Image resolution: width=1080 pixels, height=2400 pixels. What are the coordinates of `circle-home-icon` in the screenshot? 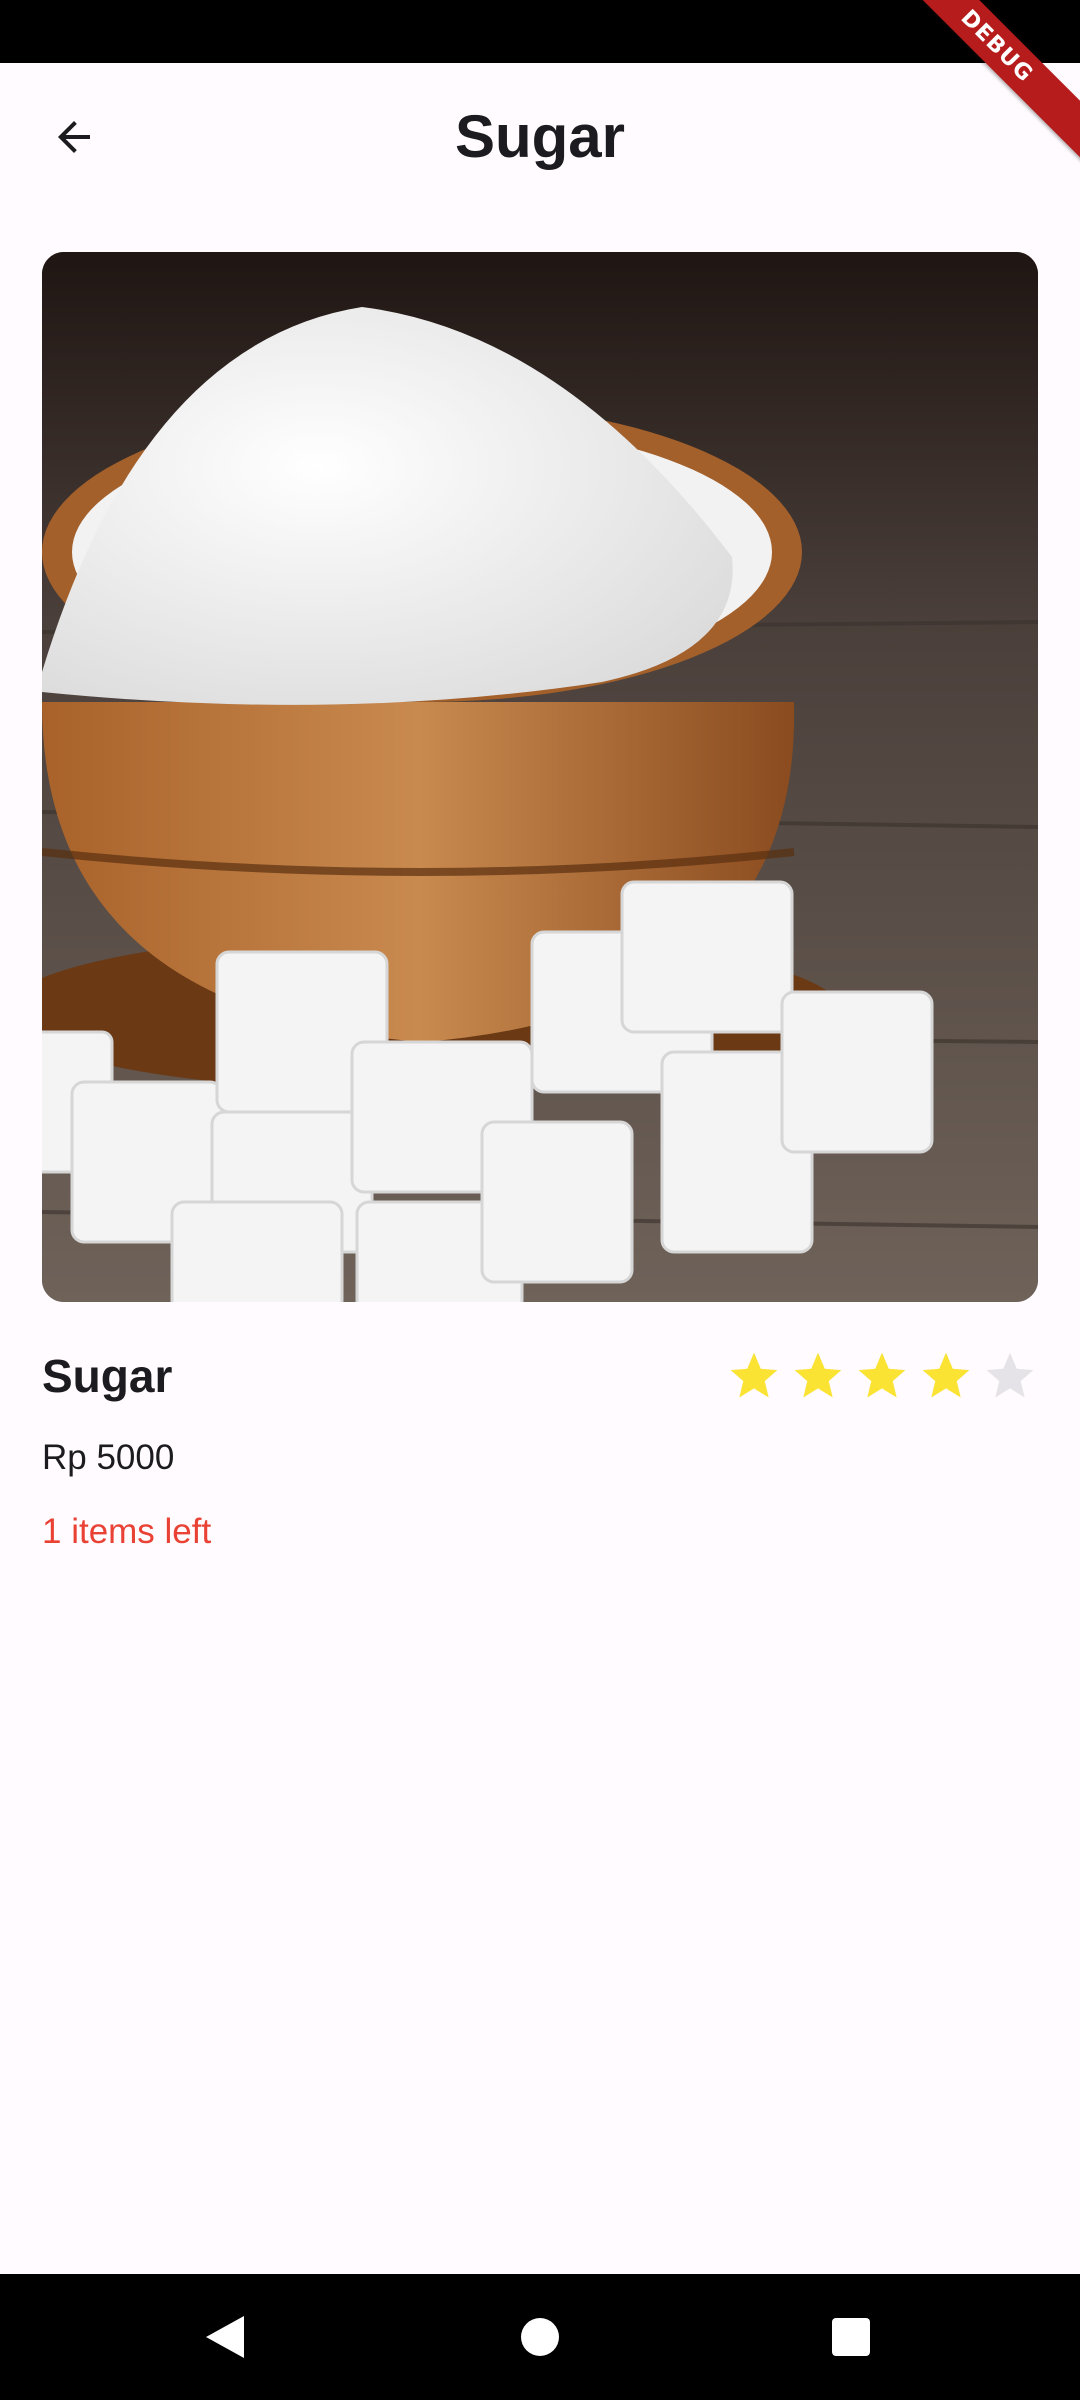 It's located at (540, 2337).